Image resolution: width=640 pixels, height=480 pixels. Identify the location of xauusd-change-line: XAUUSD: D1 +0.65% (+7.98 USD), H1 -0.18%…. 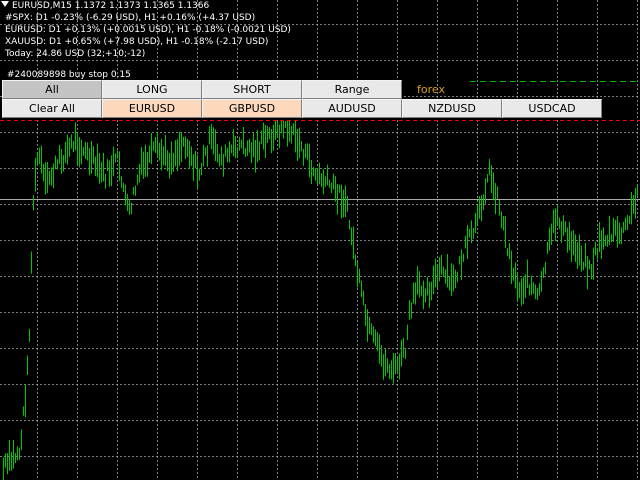
(137, 42).